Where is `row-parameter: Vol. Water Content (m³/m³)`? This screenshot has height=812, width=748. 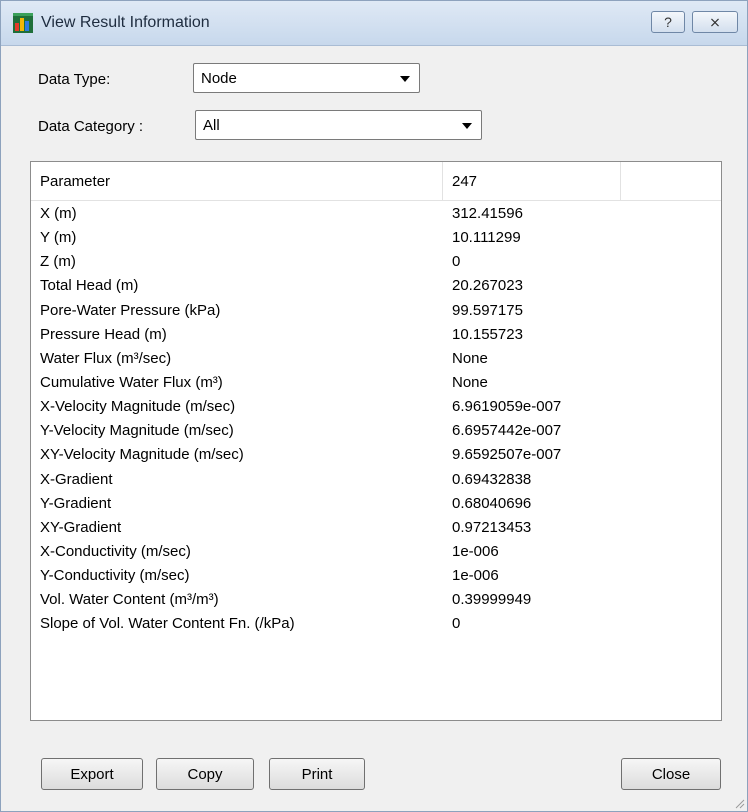 row-parameter: Vol. Water Content (m³/m³) is located at coordinates (129, 600).